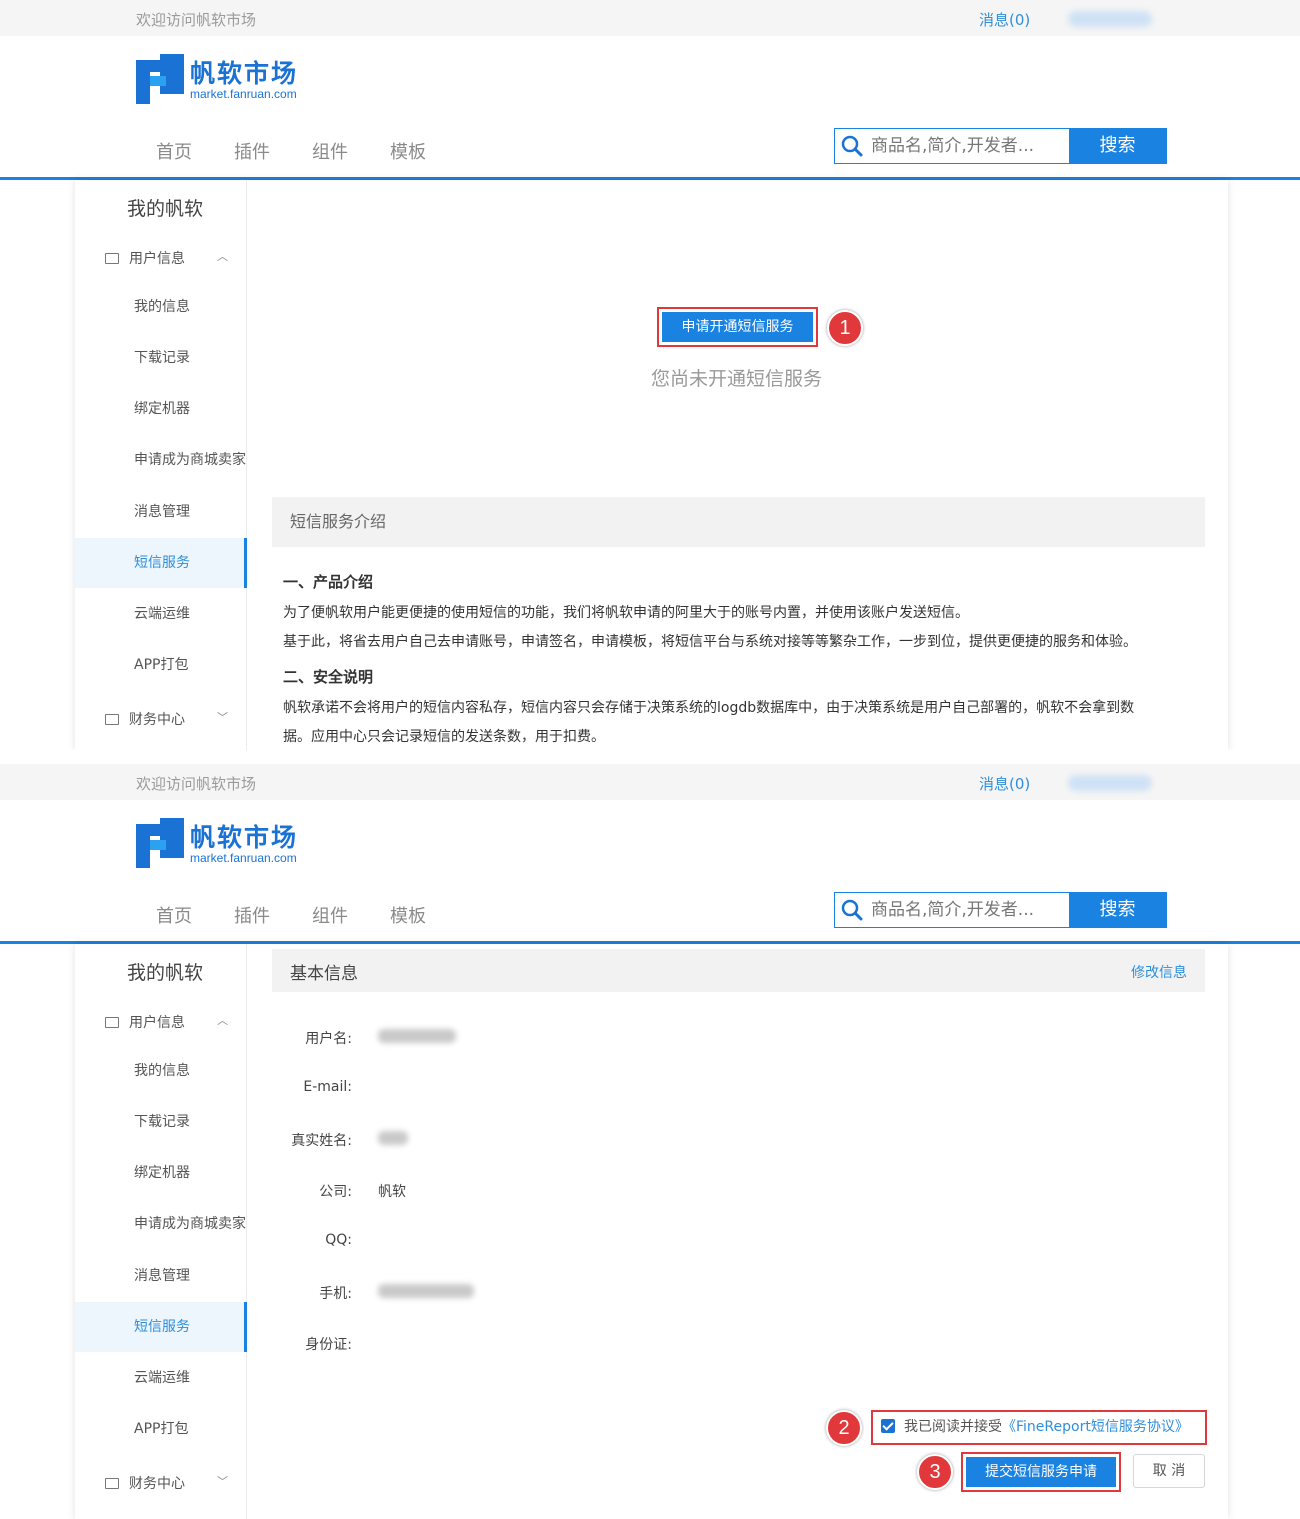 The image size is (1300, 1519). I want to click on basic-info-title: 基本信息, so click(324, 974).